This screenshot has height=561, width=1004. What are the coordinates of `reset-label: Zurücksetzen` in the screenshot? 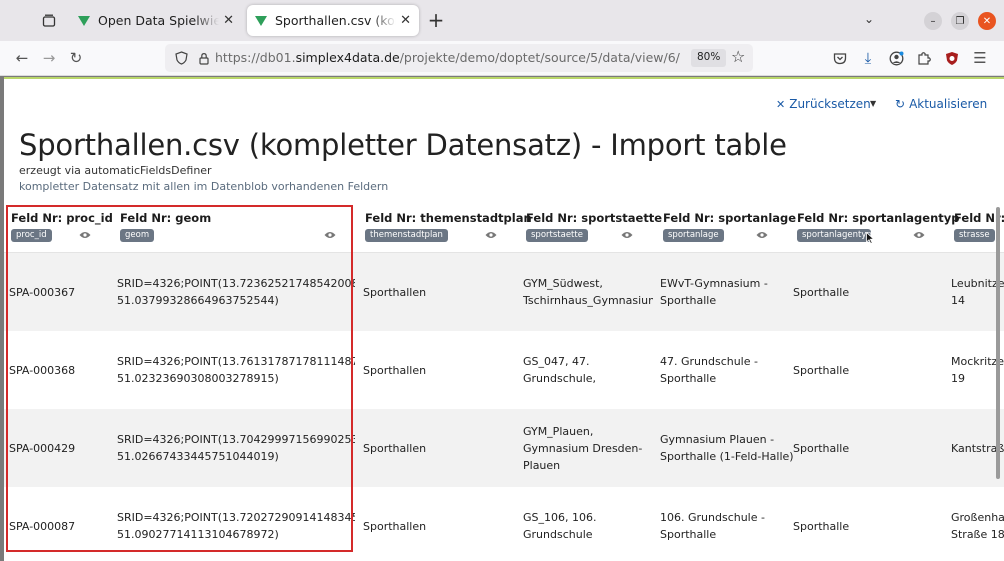 It's located at (830, 104).